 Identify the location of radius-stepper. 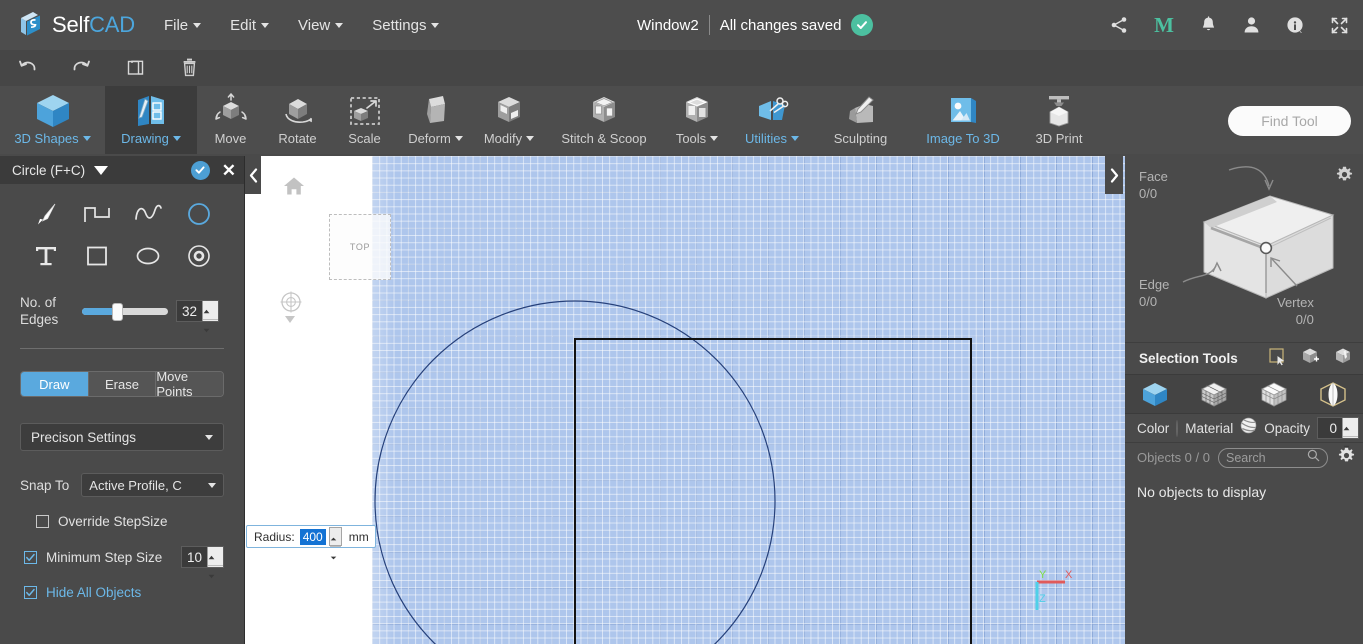
(335, 543).